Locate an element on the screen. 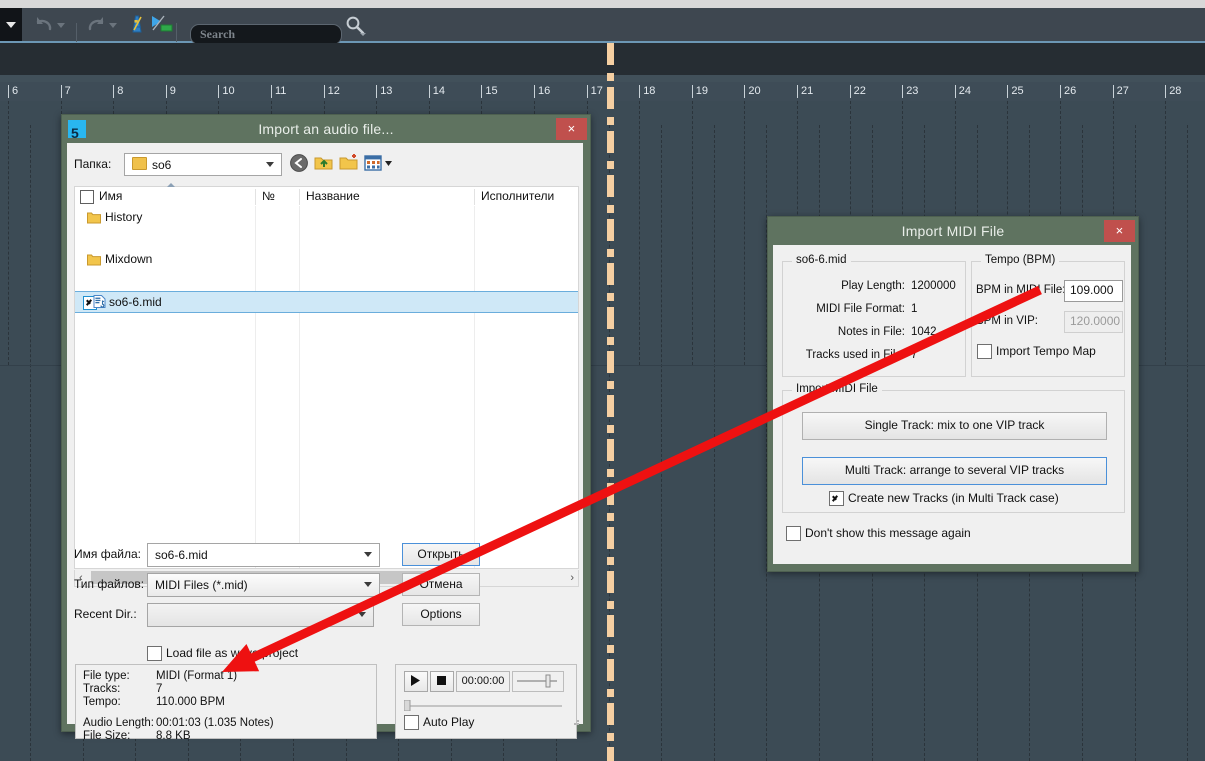  list-item: Mixdown is located at coordinates (326, 259).